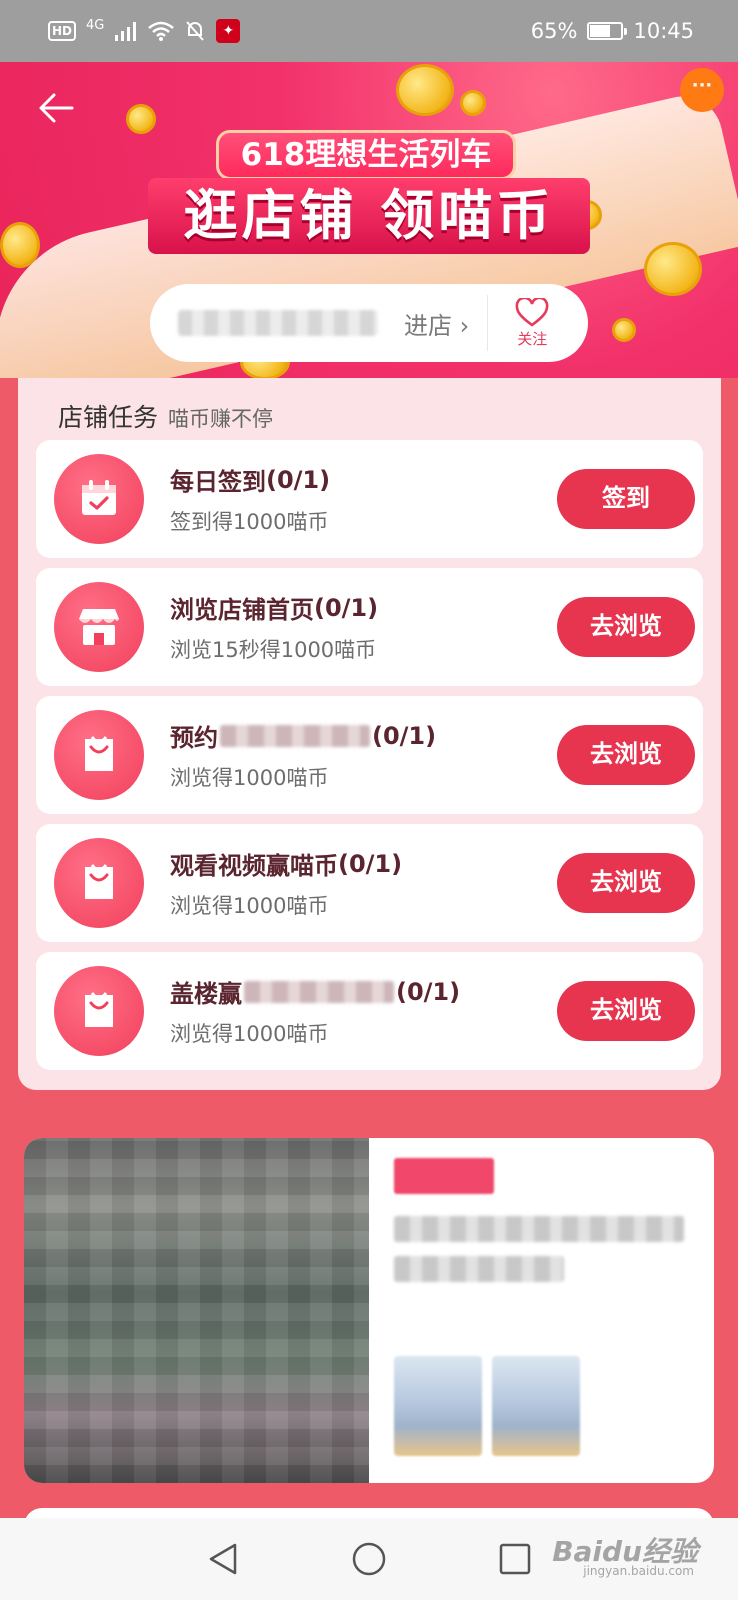  What do you see at coordinates (369, 1011) in the screenshot?
I see `task-item-build-floor: 盖楼赢 (0/1) 浏览得1000喵币 去浏览` at bounding box center [369, 1011].